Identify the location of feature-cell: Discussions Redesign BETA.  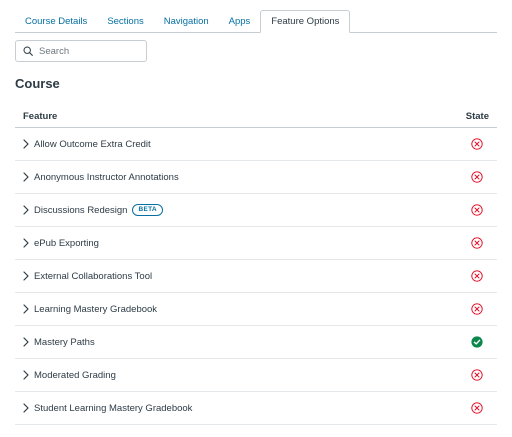
(246, 210).